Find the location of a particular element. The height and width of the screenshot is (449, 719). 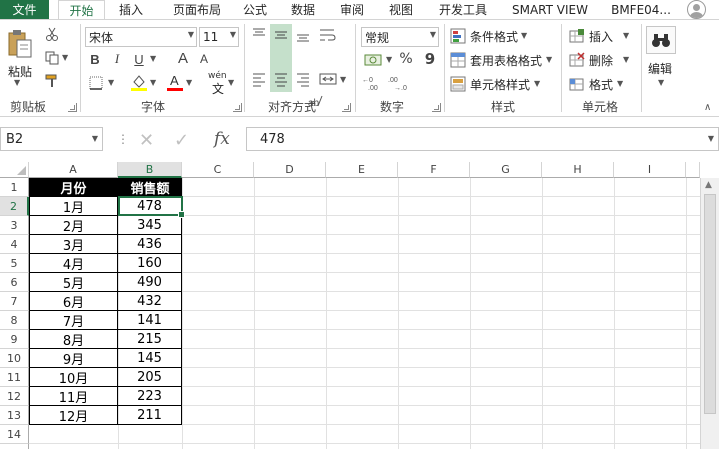

align-right-icon is located at coordinates (303, 79).